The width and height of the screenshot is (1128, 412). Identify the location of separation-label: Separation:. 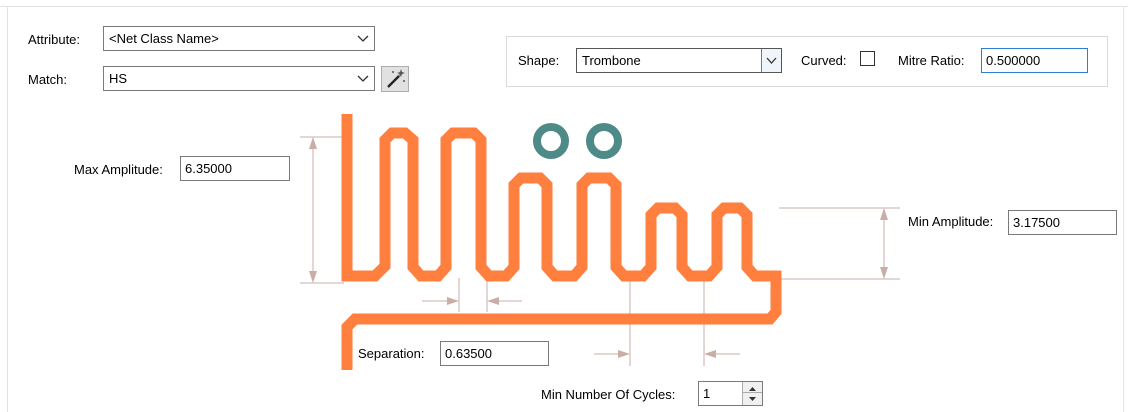
(391, 353).